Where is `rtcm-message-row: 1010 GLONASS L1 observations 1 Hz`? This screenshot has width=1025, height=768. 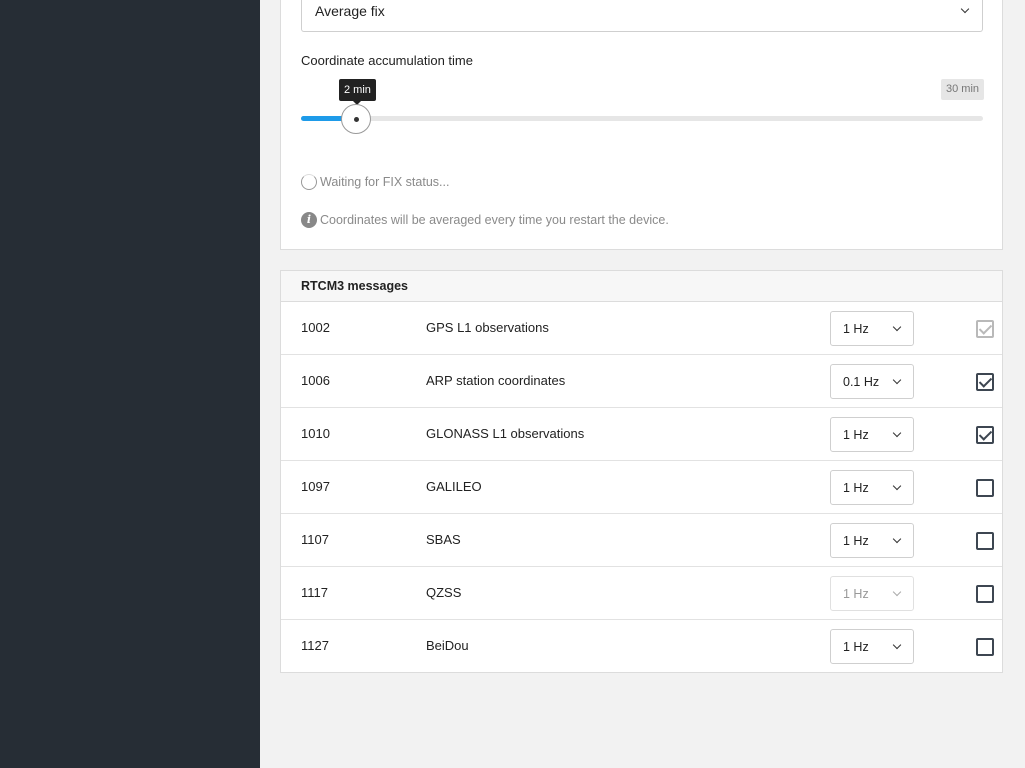
rtcm-message-row: 1010 GLONASS L1 observations 1 Hz is located at coordinates (641, 434).